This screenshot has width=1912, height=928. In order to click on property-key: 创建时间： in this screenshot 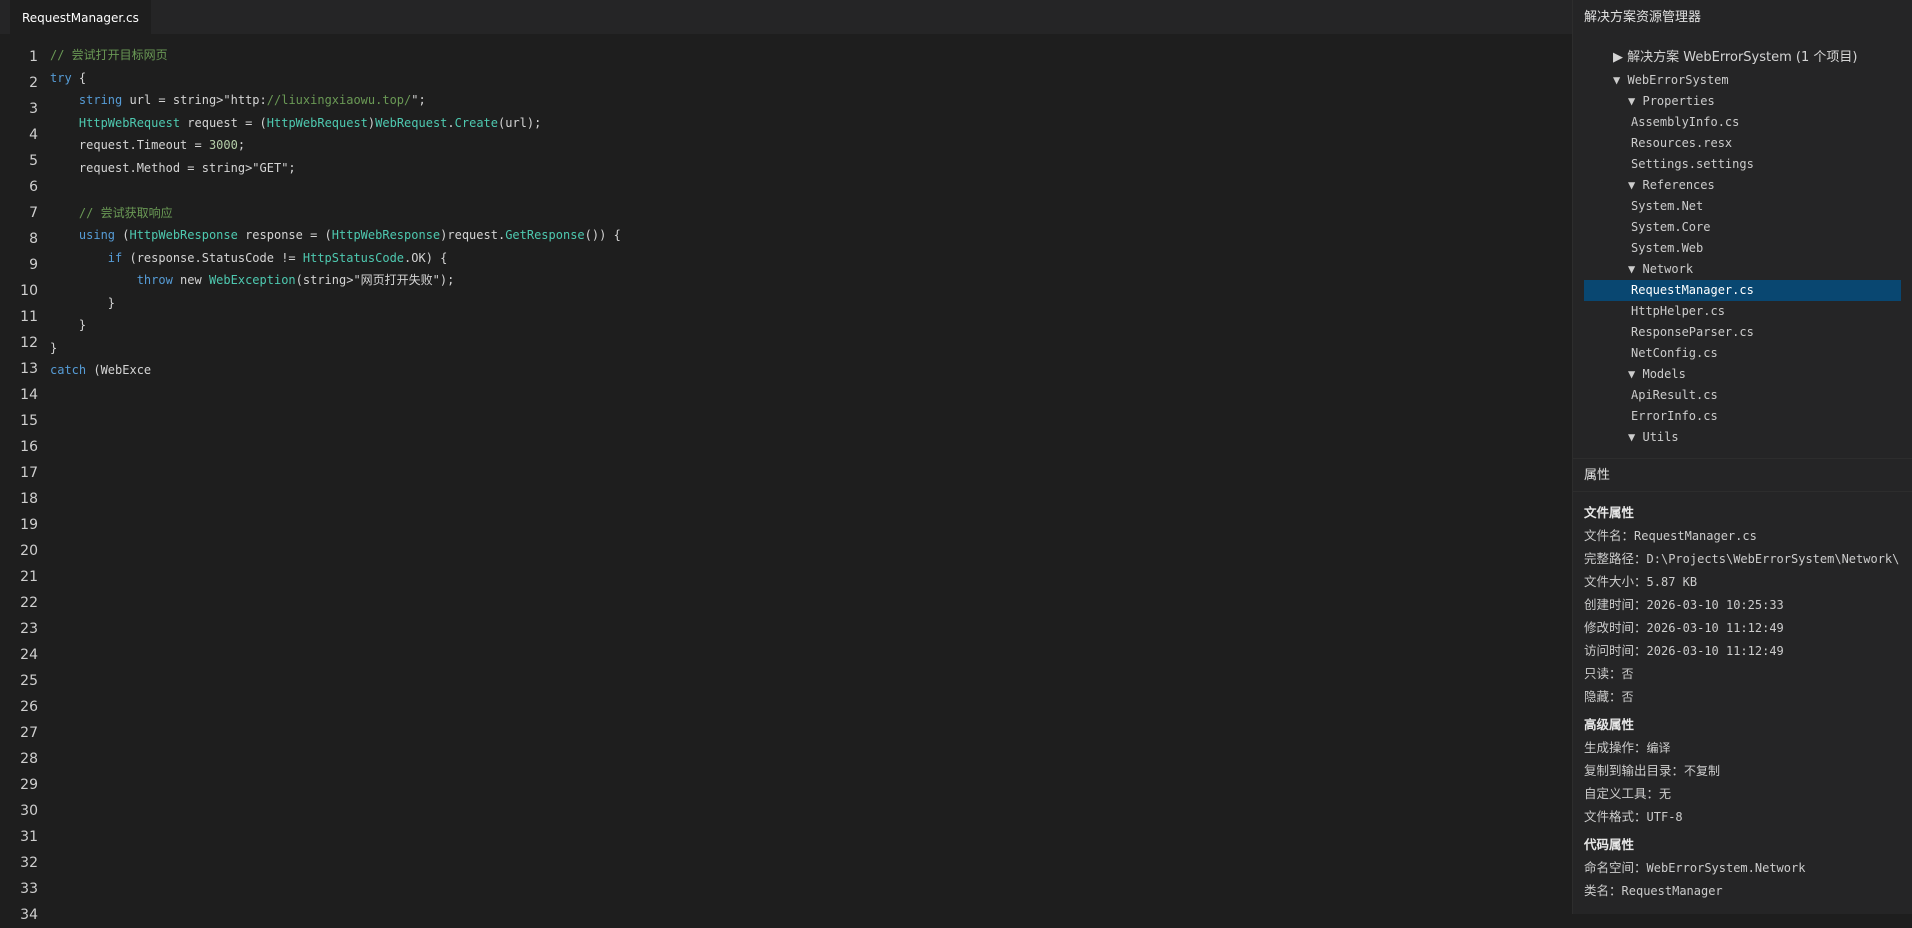, I will do `click(1615, 604)`.